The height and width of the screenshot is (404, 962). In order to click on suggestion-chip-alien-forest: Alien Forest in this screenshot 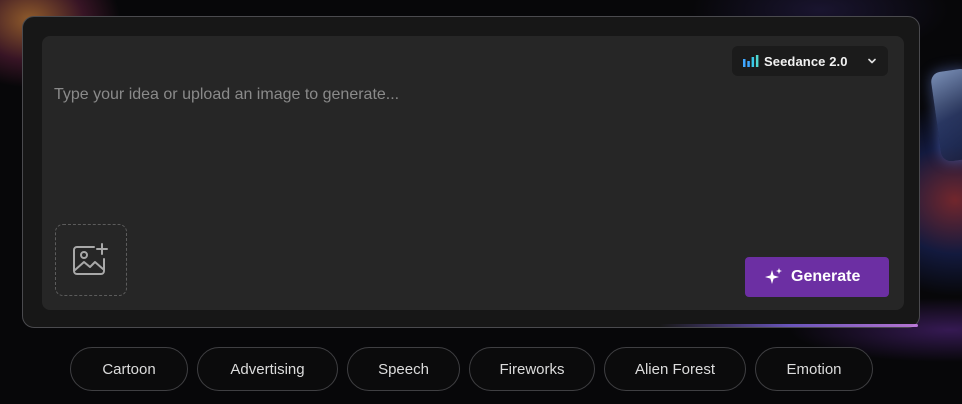, I will do `click(675, 369)`.